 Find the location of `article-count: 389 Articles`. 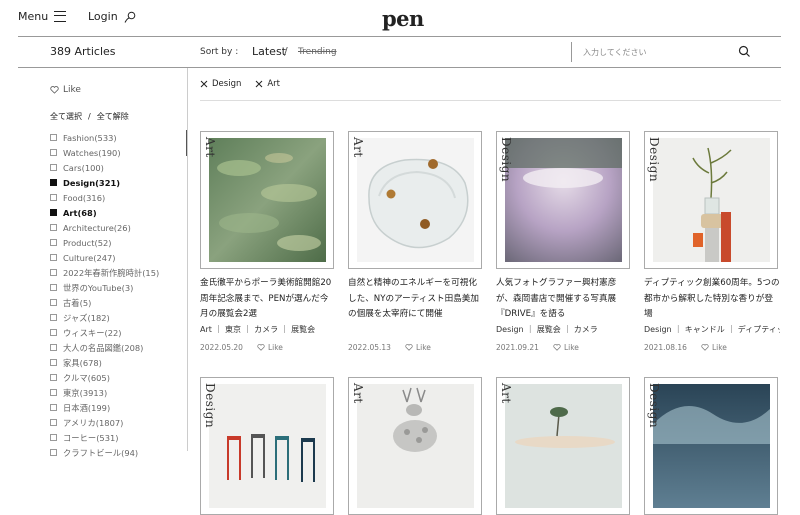

article-count: 389 Articles is located at coordinates (83, 51).